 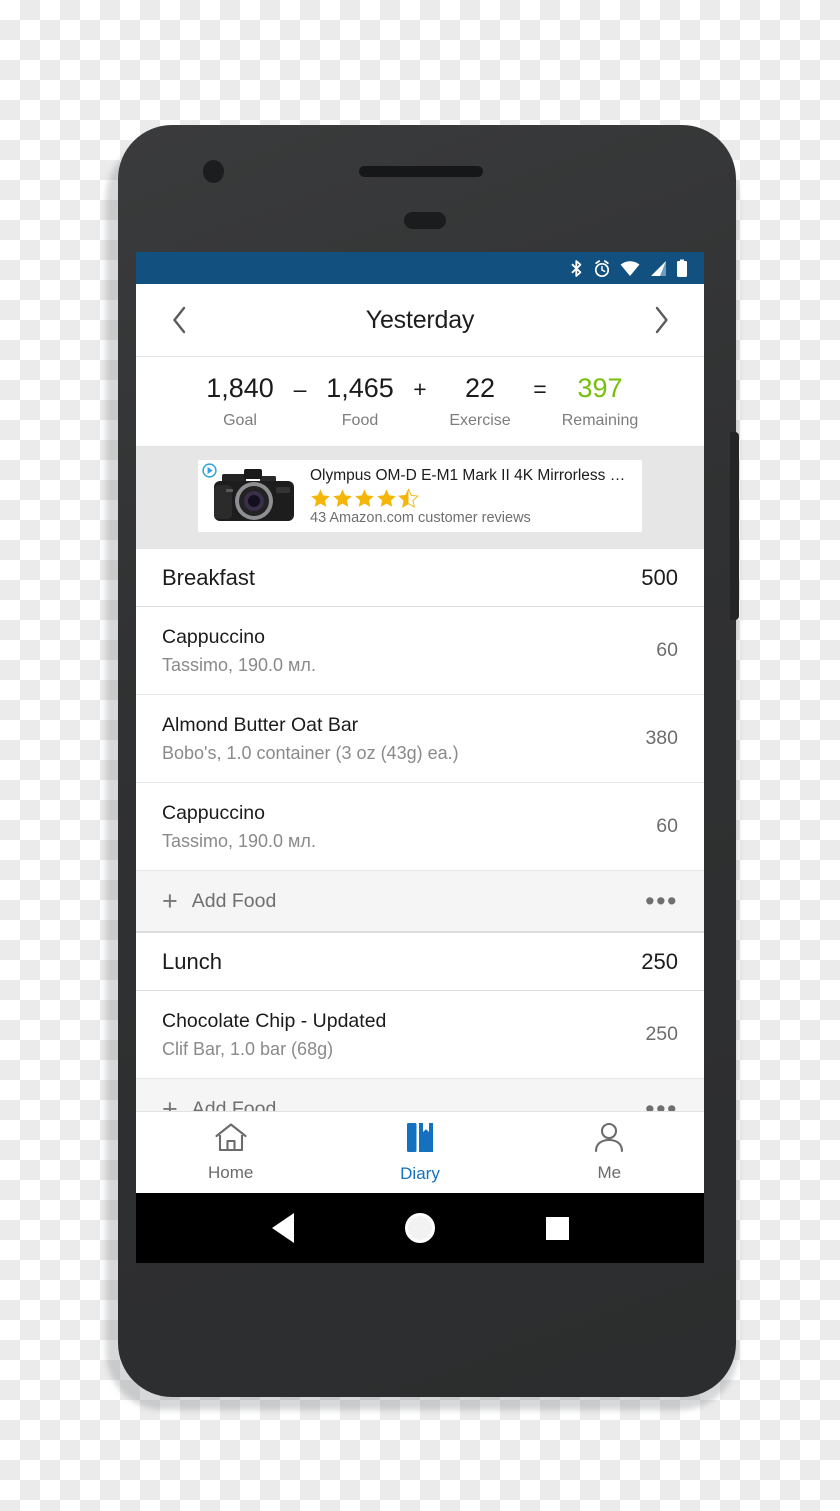 I want to click on food-name: Chocolate Chip - Updated, so click(x=274, y=1020).